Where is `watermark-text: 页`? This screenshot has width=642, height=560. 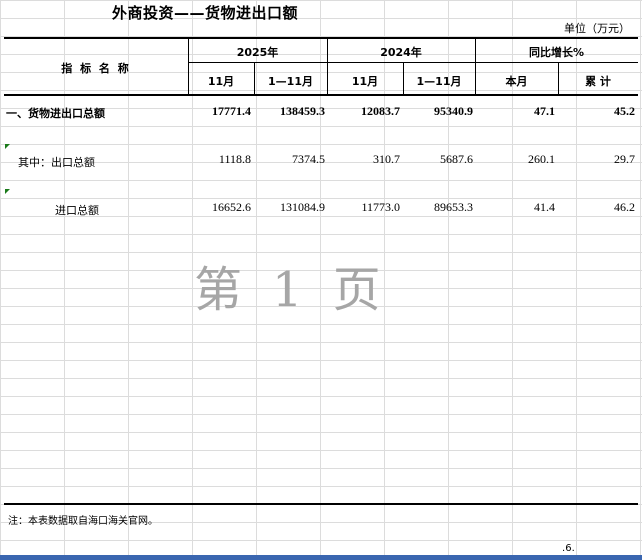
watermark-text: 页 is located at coordinates (360, 290).